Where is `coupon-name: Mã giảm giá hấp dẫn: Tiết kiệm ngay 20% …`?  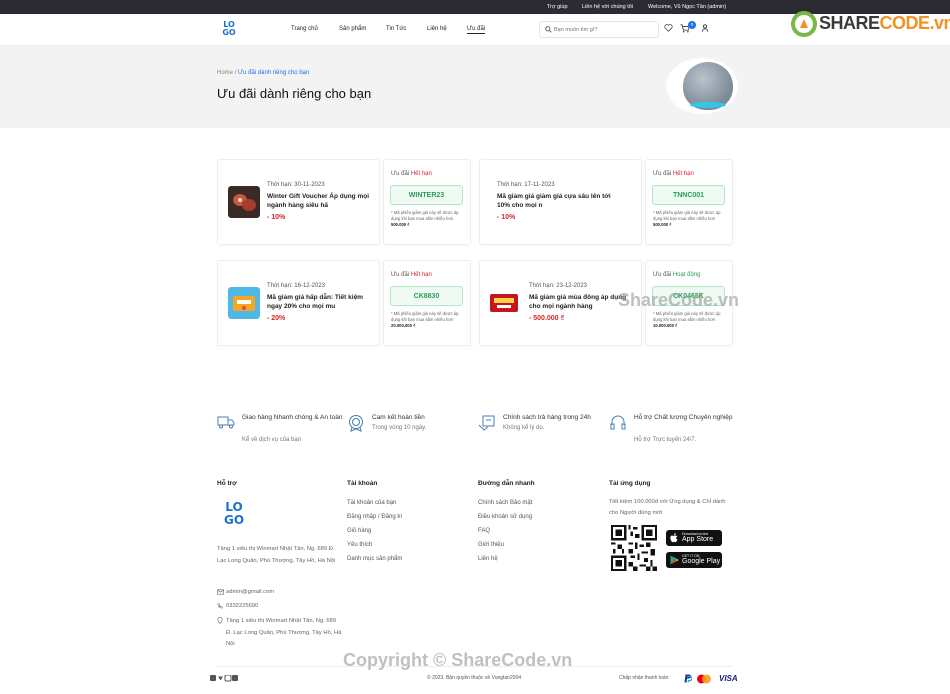 coupon-name: Mã giảm giá hấp dẫn: Tiết kiệm ngay 20% … is located at coordinates (315, 302).